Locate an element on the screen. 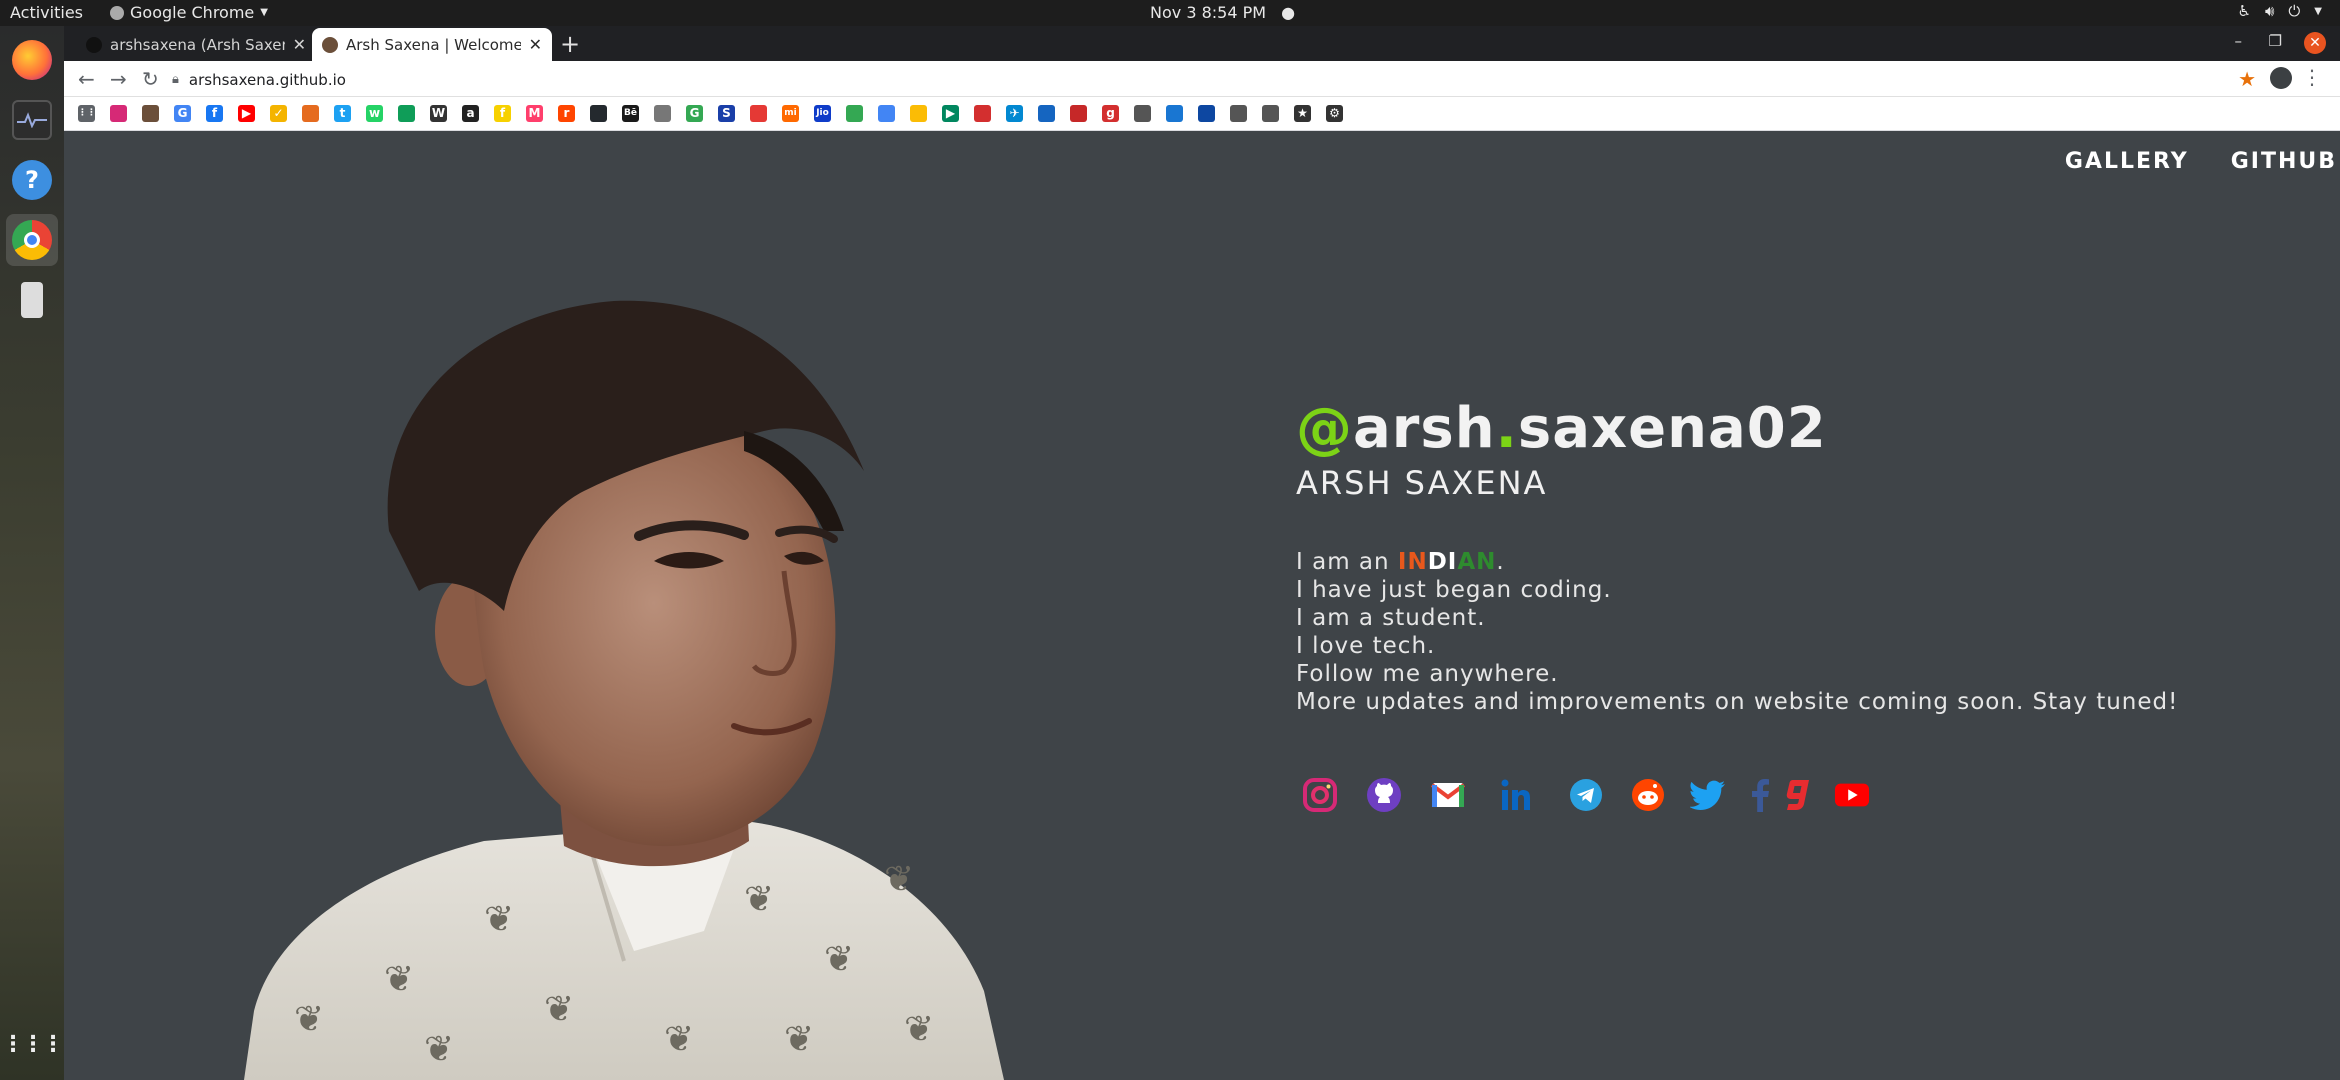 Image resolution: width=2340 pixels, height=1080 pixels. dock-firefox is located at coordinates (32, 60).